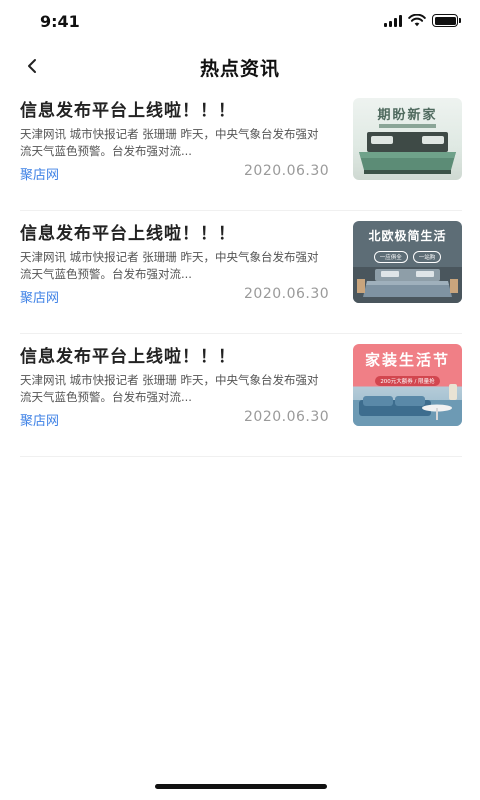 This screenshot has width=480, height=800. What do you see at coordinates (239, 69) in the screenshot?
I see `page-title: 热点资讯` at bounding box center [239, 69].